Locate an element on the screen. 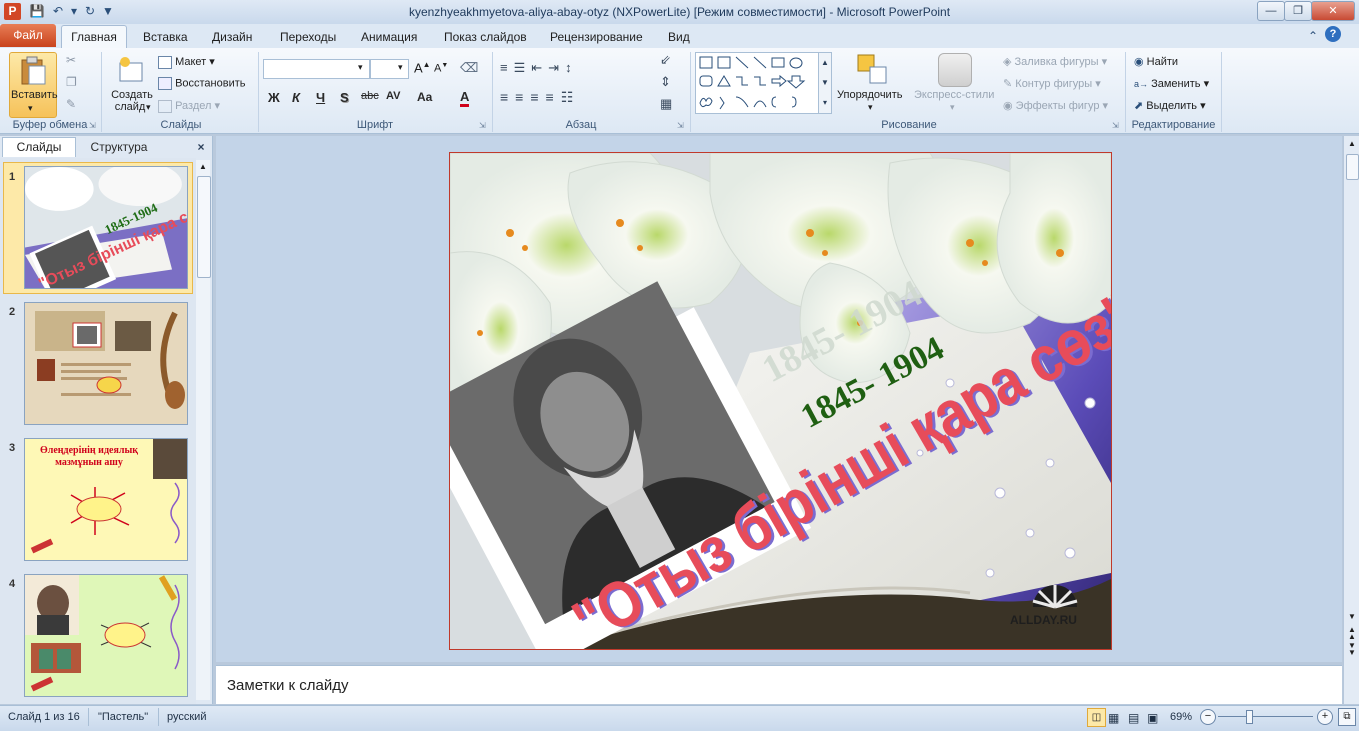 The width and height of the screenshot is (1359, 731). align-right-icon: ≡ is located at coordinates (537, 97).